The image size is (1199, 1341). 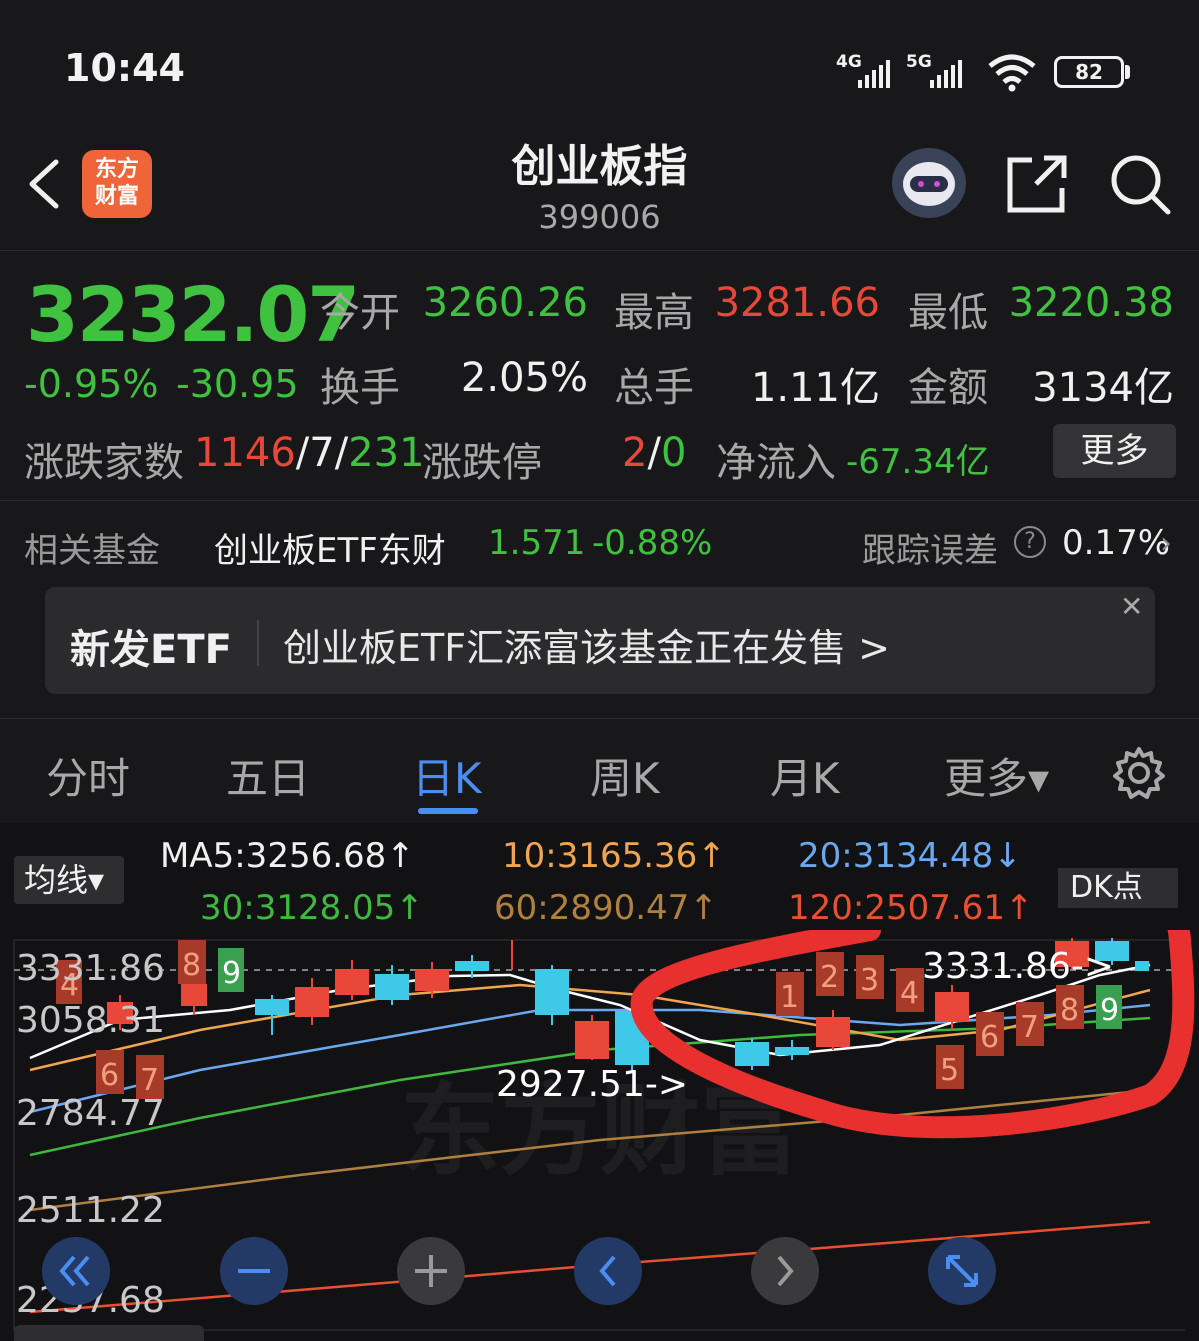 I want to click on ma10-value: 10:3165.36↑, so click(x=614, y=856).